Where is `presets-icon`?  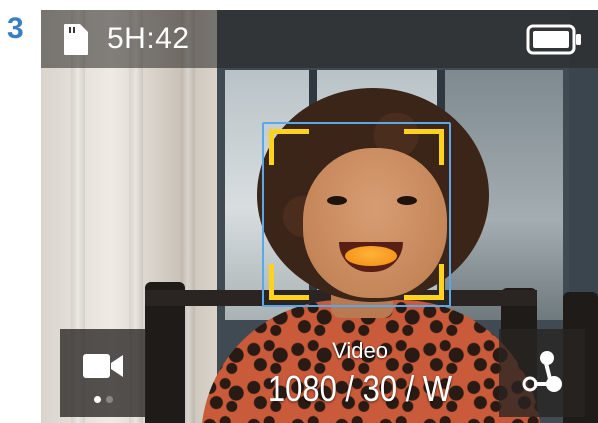 presets-icon is located at coordinates (542, 371).